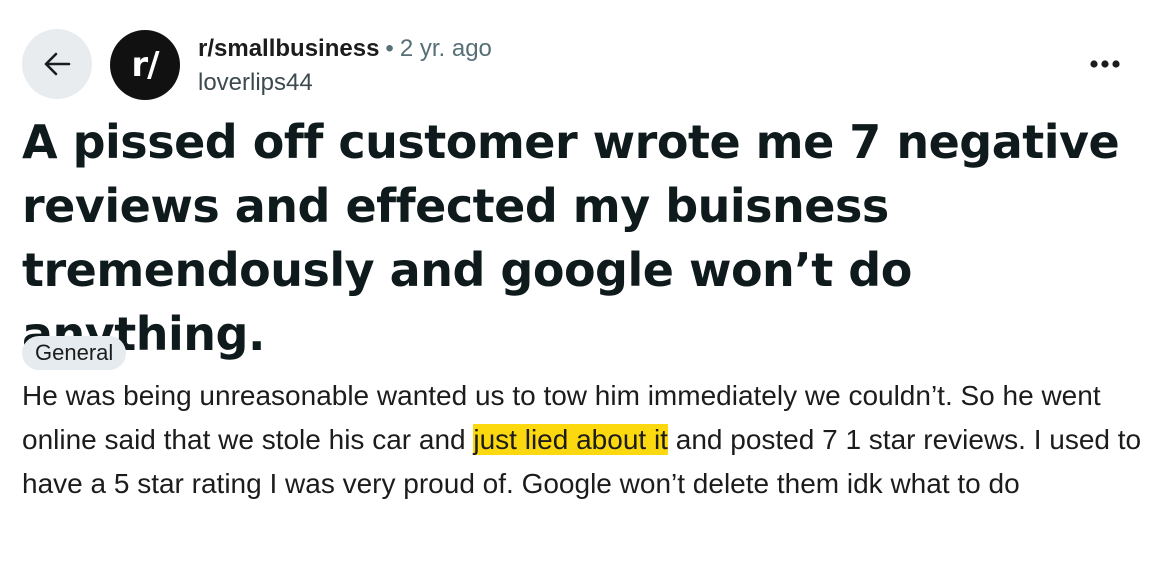 Image resolution: width=1164 pixels, height=566 pixels. Describe the element at coordinates (445, 48) in the screenshot. I see `post-age: 2 yr. ago` at that location.